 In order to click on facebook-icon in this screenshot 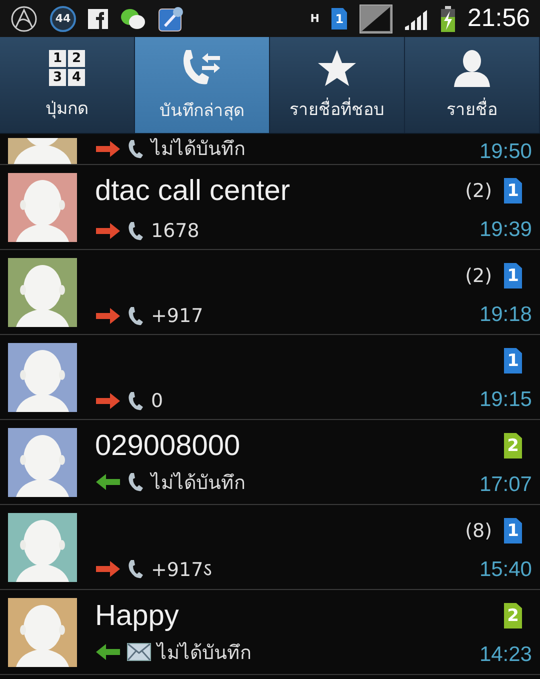, I will do `click(98, 18)`.